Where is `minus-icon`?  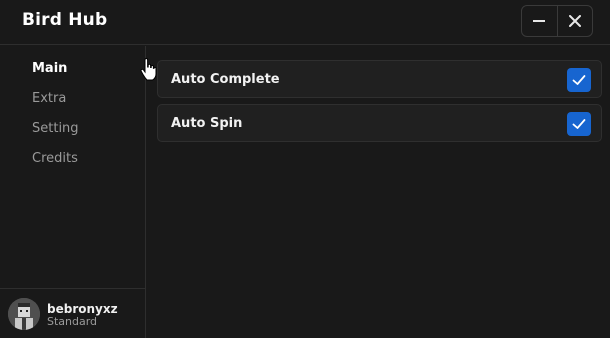
minus-icon is located at coordinates (539, 21).